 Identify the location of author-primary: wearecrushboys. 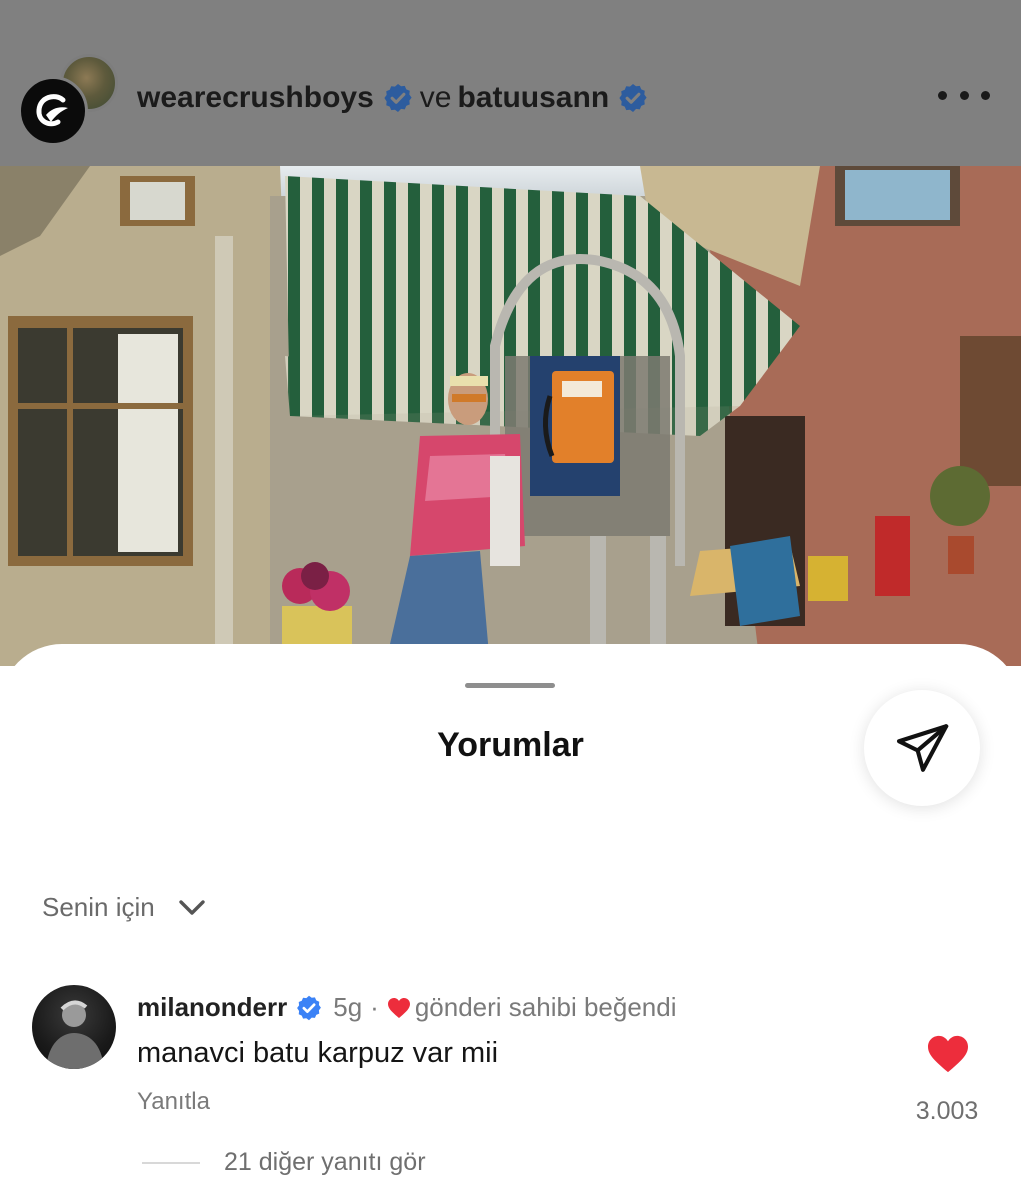
(255, 98).